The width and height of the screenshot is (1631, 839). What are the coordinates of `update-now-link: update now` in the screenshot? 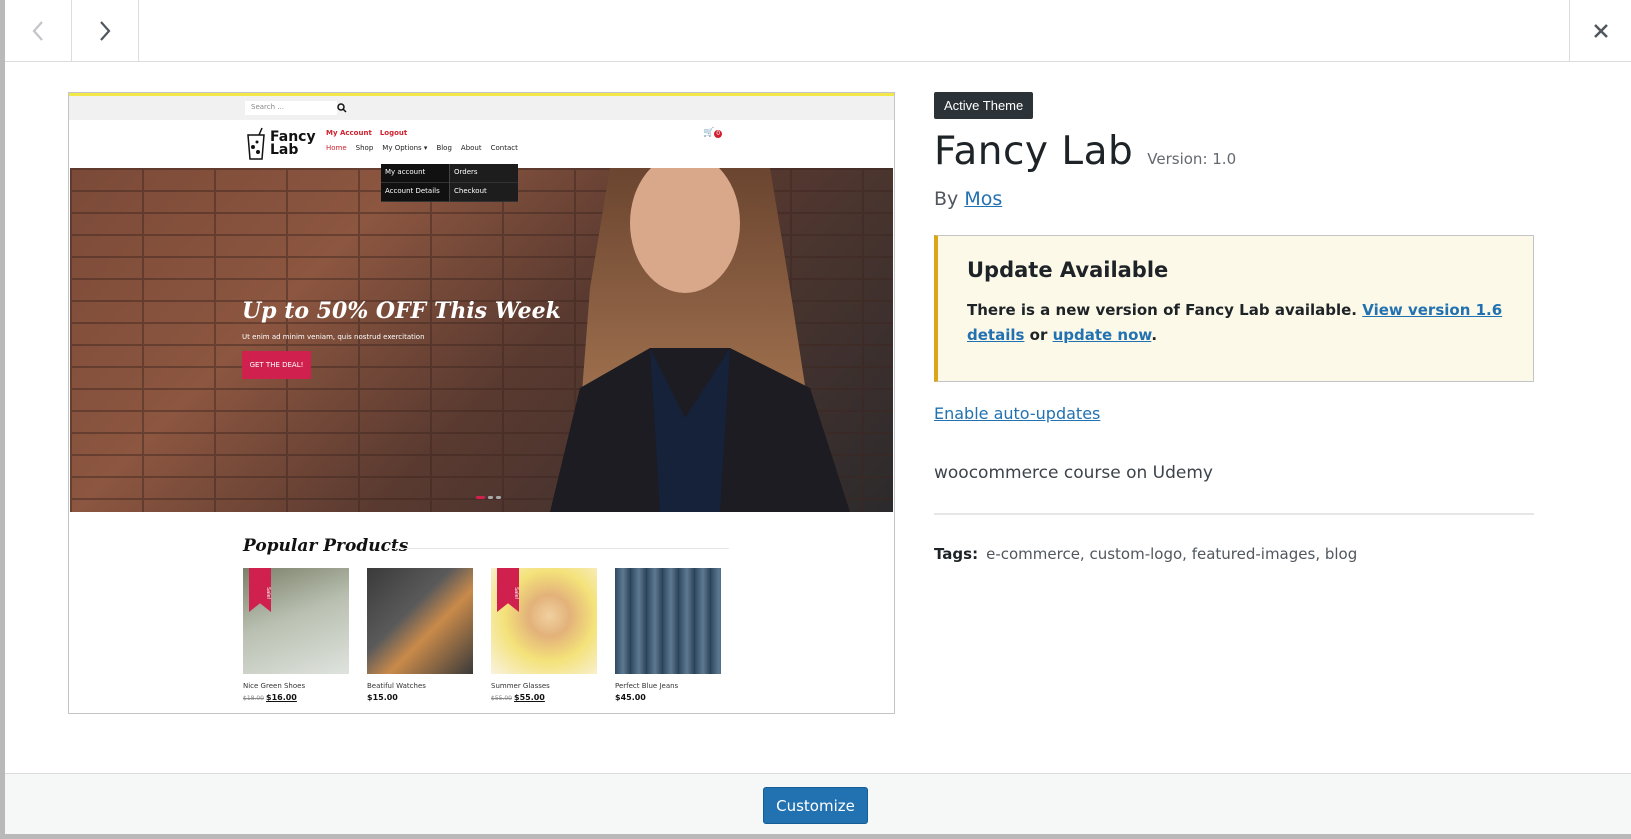 It's located at (1102, 335).